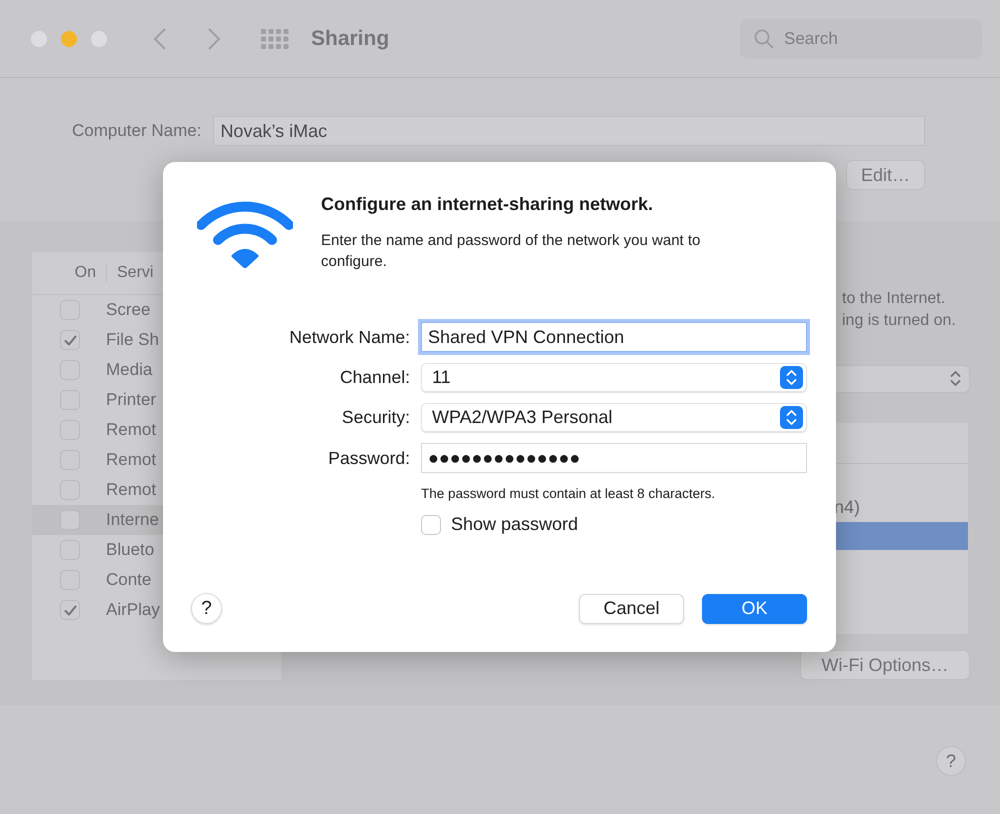  I want to click on service-name: Printer, so click(131, 400).